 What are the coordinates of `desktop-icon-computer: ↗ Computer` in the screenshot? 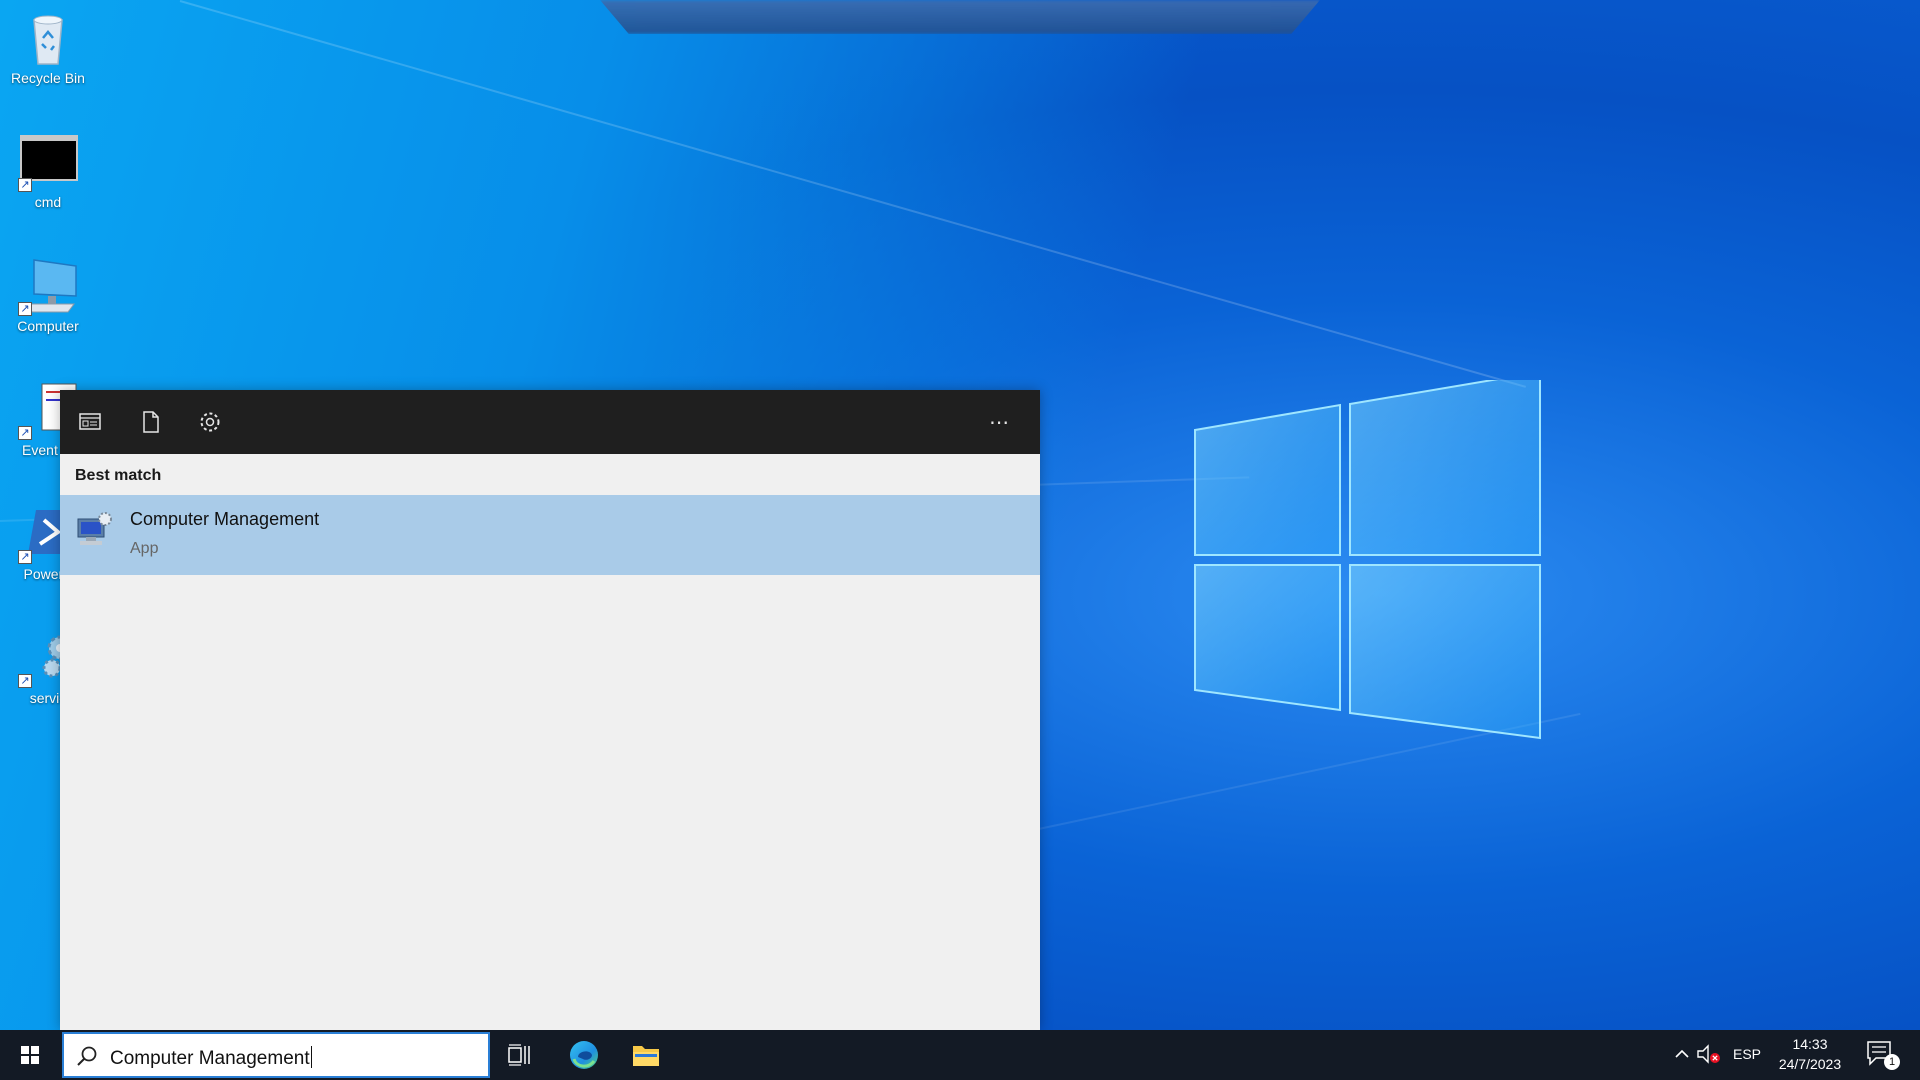 It's located at (48, 295).